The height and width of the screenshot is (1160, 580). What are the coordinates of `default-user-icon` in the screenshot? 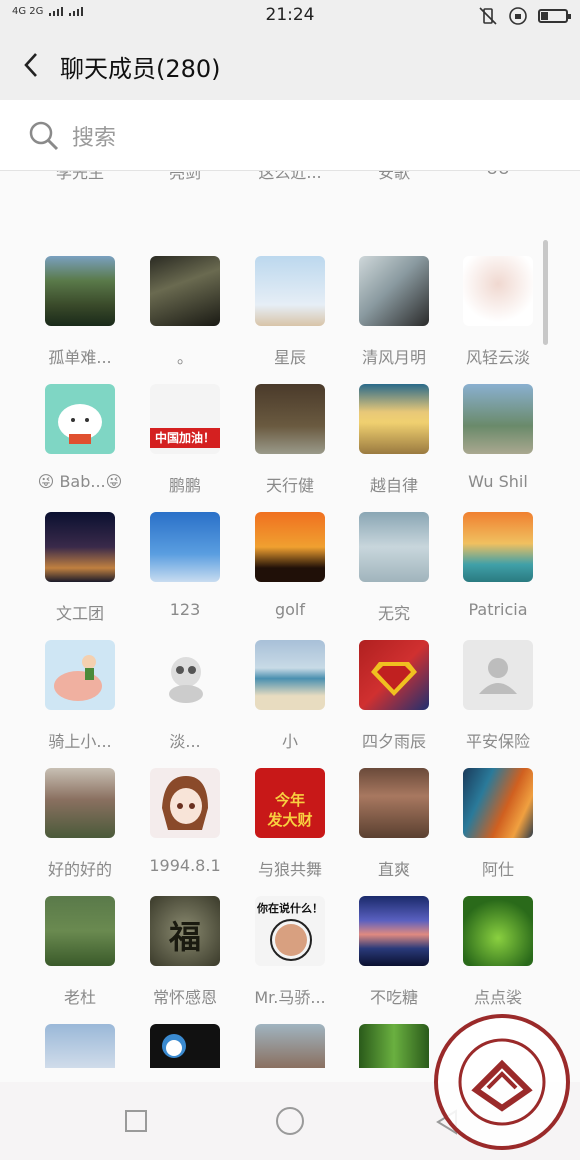 It's located at (498, 676).